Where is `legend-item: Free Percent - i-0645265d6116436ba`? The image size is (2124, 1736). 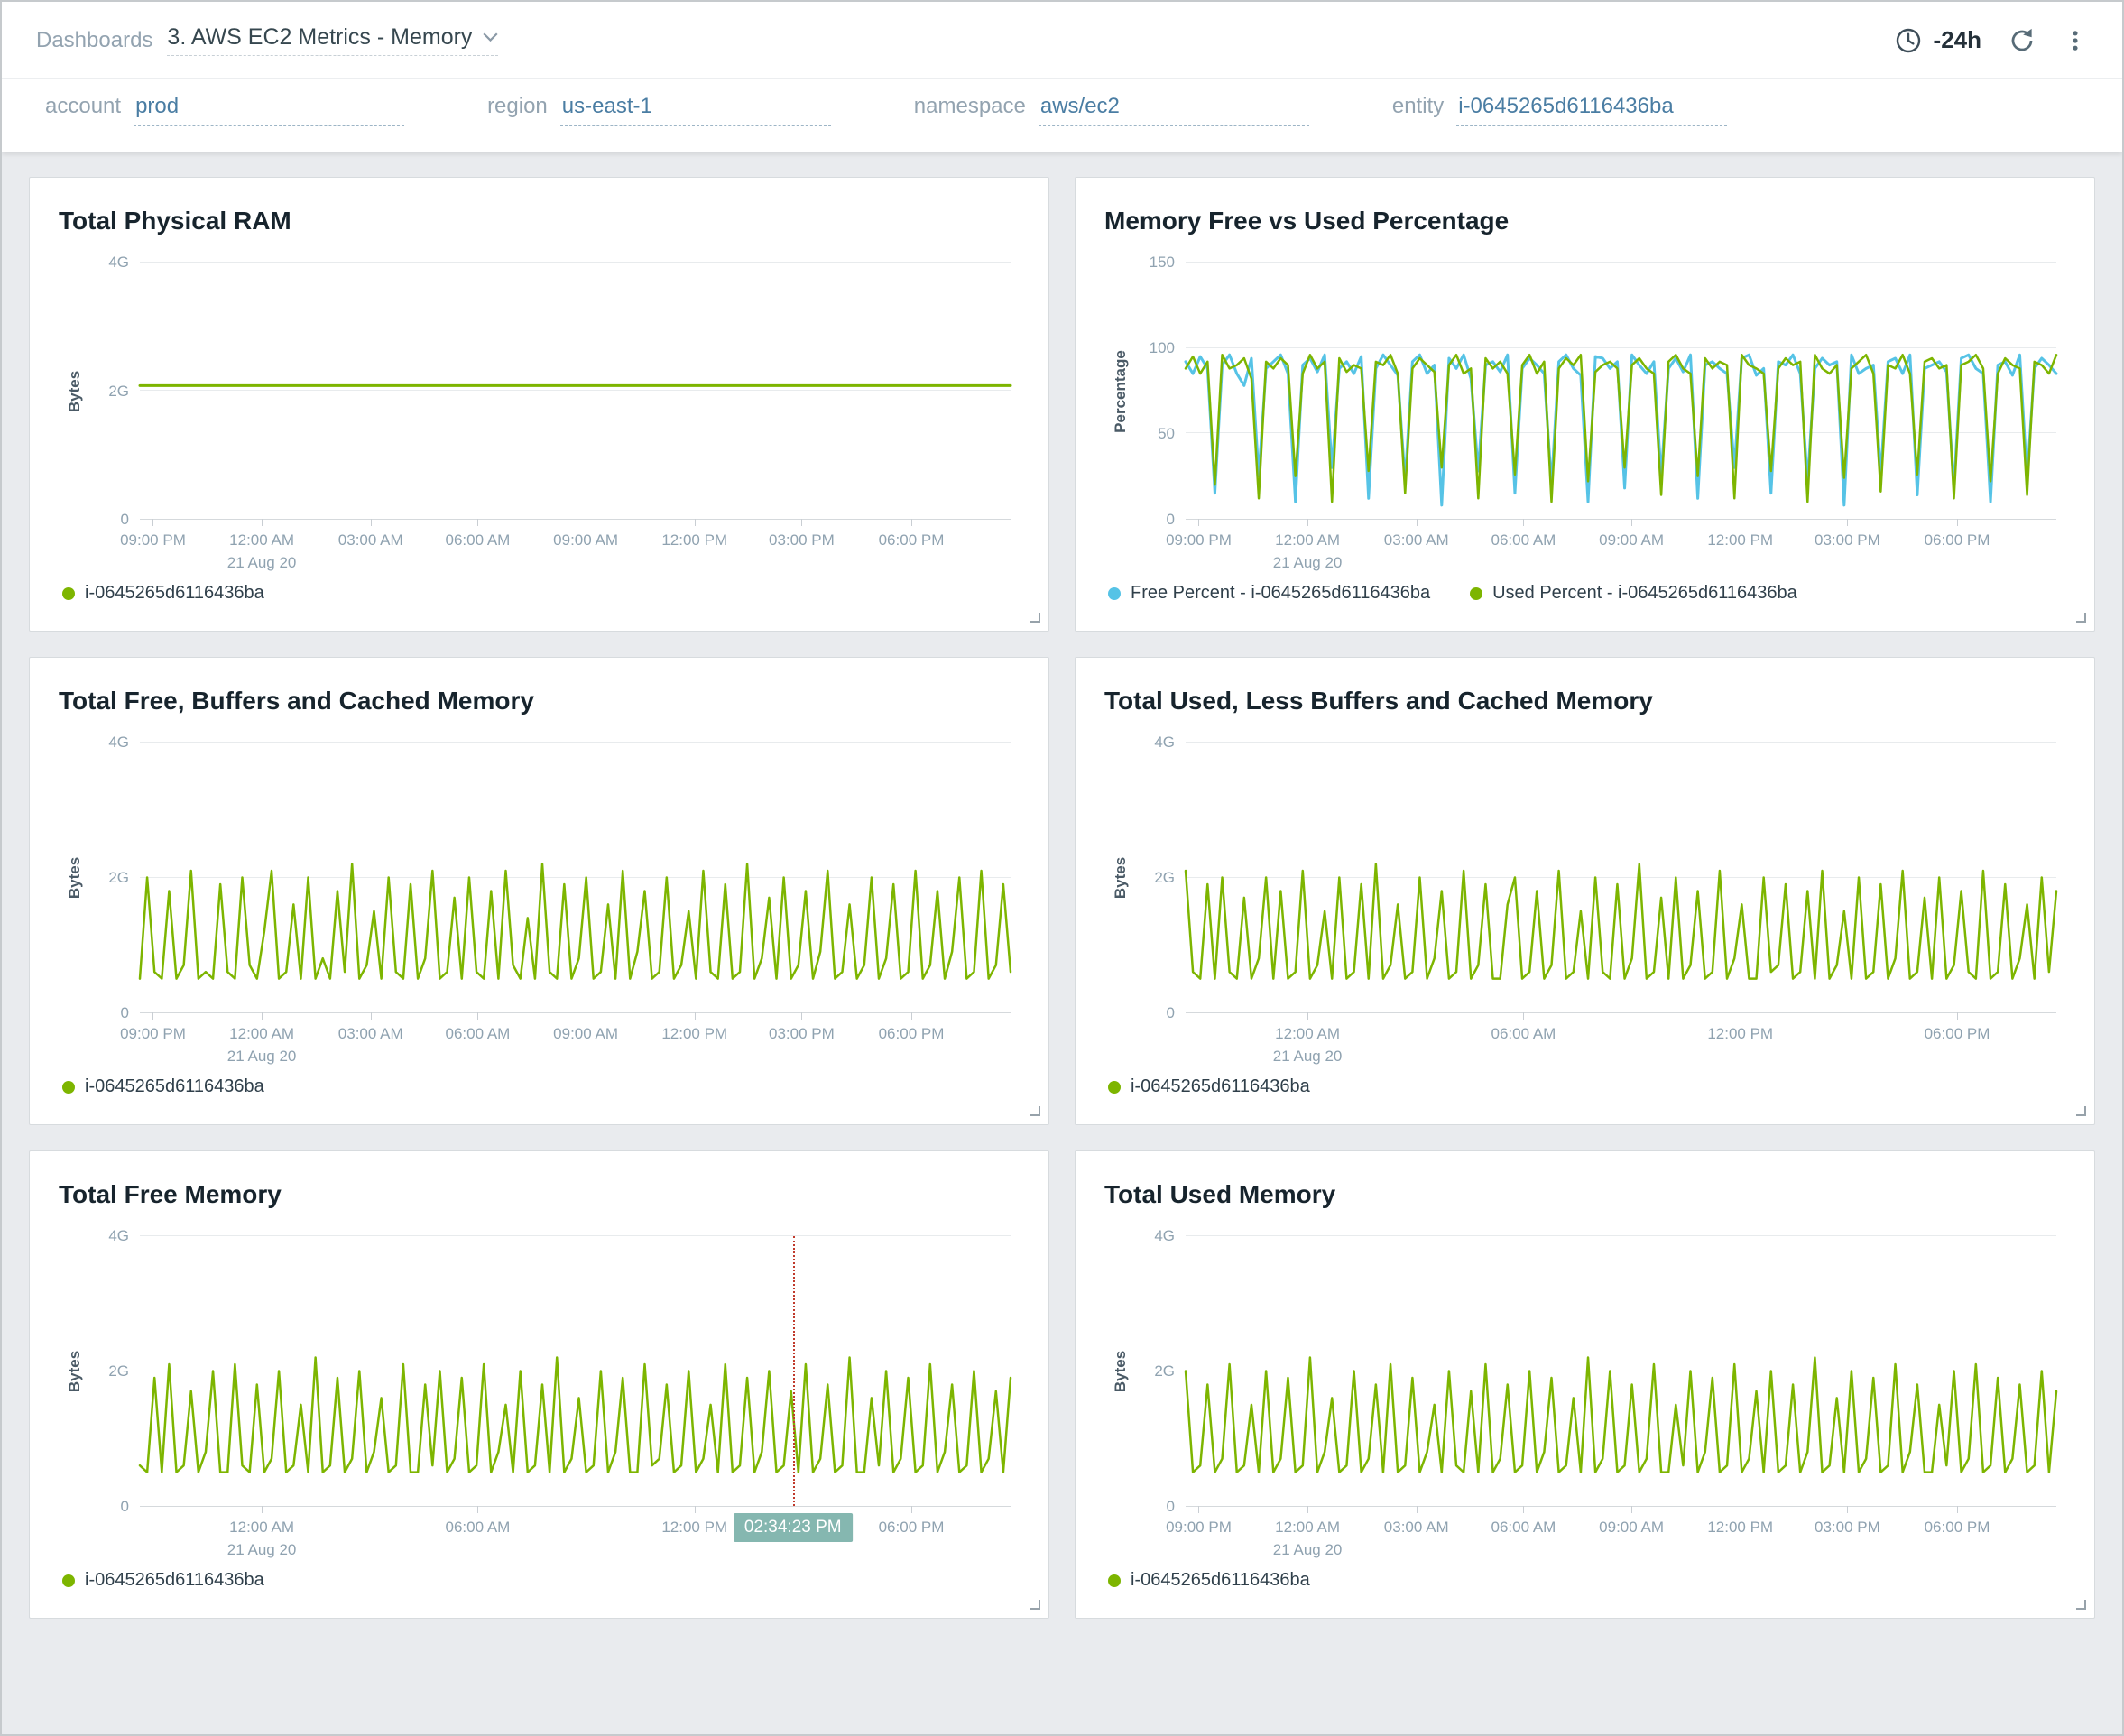 legend-item: Free Percent - i-0645265d6116436ba is located at coordinates (1269, 594).